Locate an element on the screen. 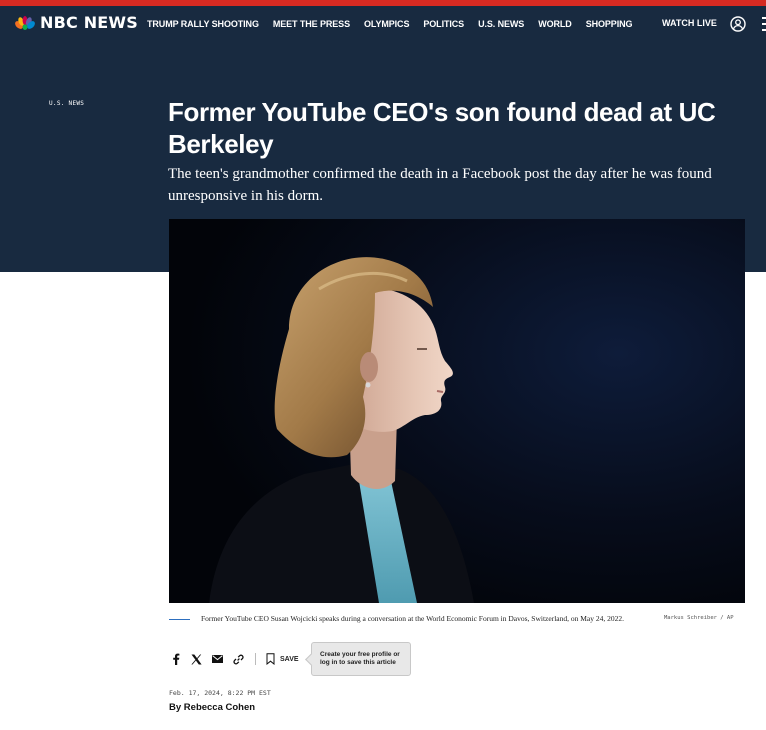 The height and width of the screenshot is (730, 766). user-circle-icon is located at coordinates (738, 24).